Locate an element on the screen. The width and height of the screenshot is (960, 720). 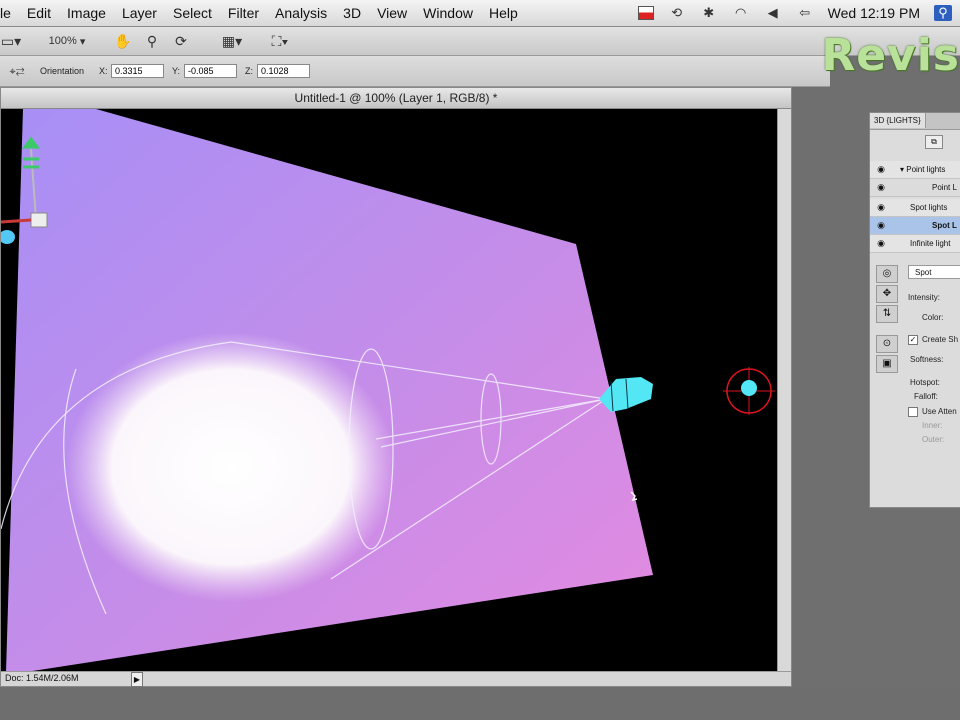
desktop-background is located at coordinates (480, 704).